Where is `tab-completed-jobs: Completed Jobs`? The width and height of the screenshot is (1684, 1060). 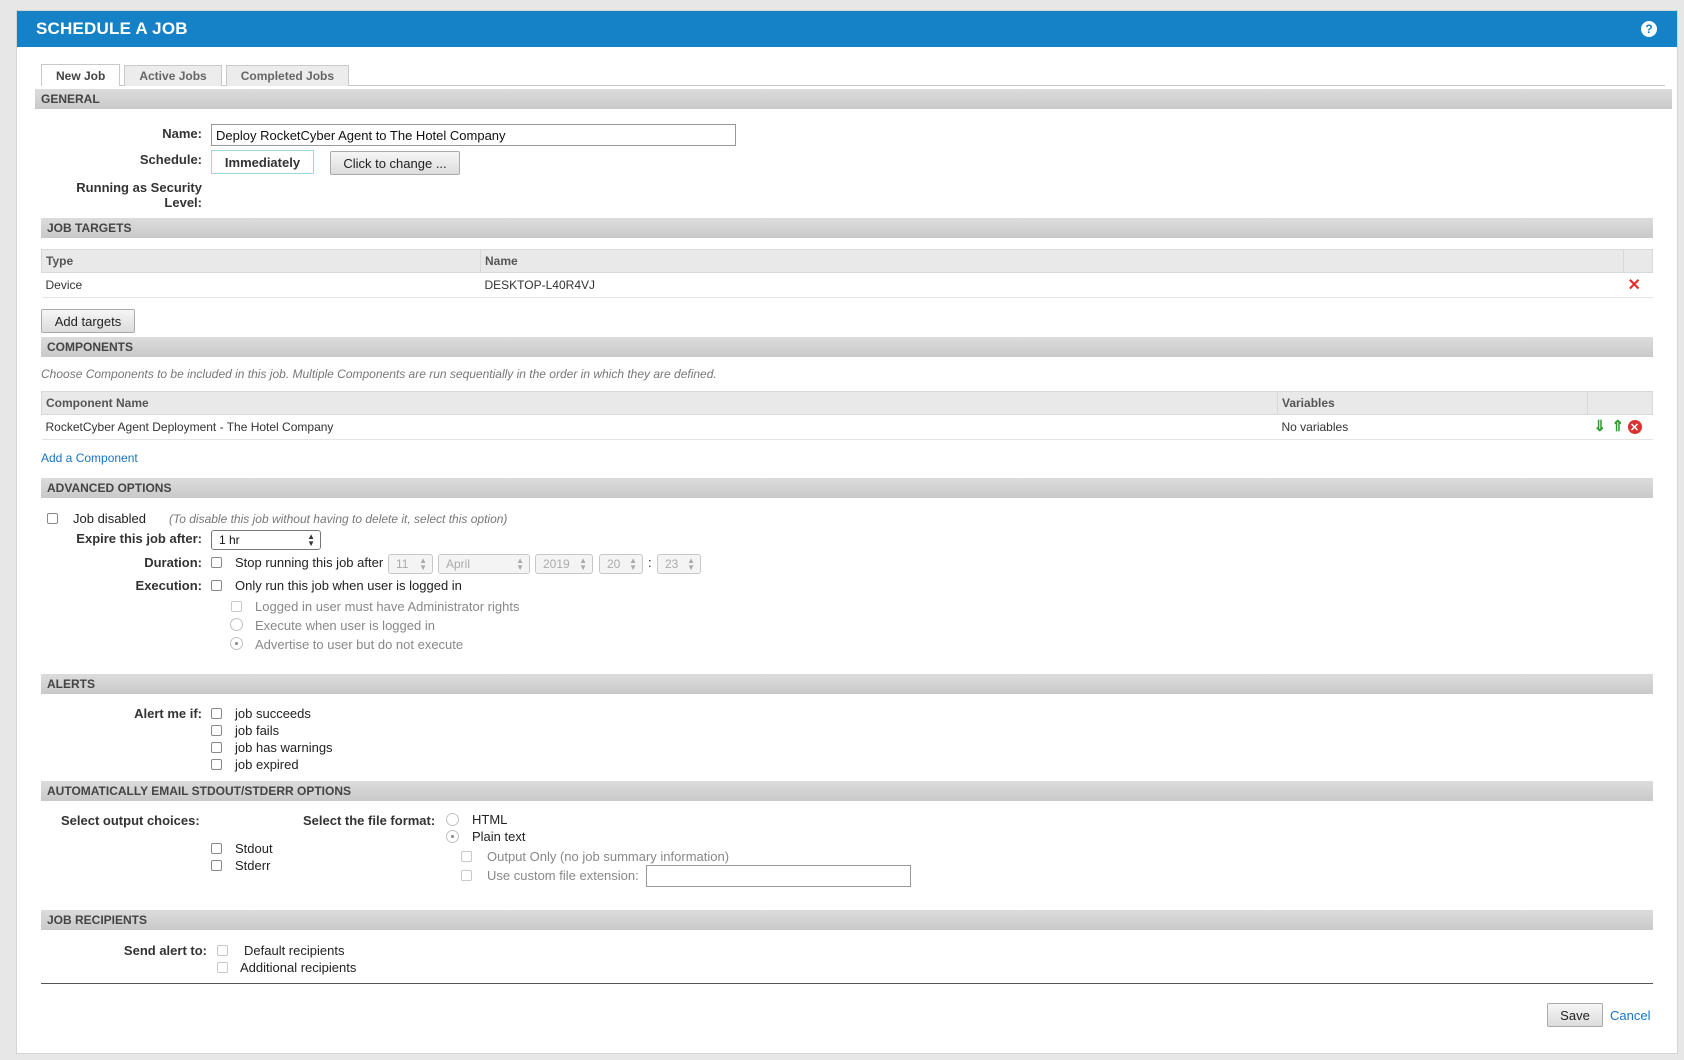 tab-completed-jobs: Completed Jobs is located at coordinates (287, 75).